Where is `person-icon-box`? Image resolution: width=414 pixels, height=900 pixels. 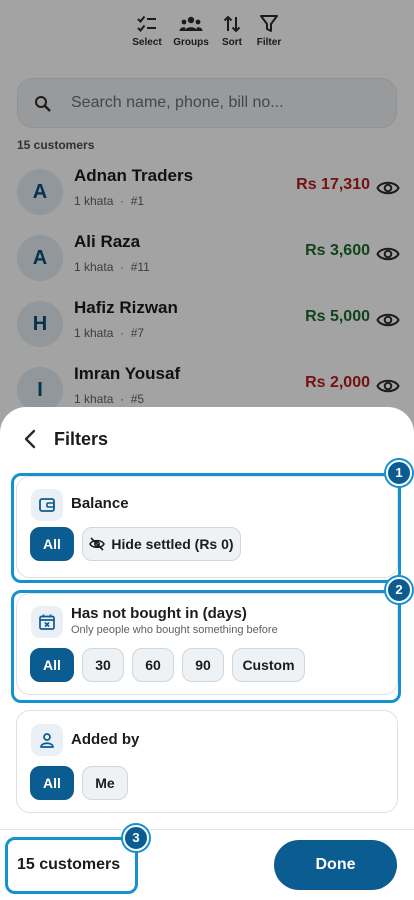
person-icon-box is located at coordinates (47, 740).